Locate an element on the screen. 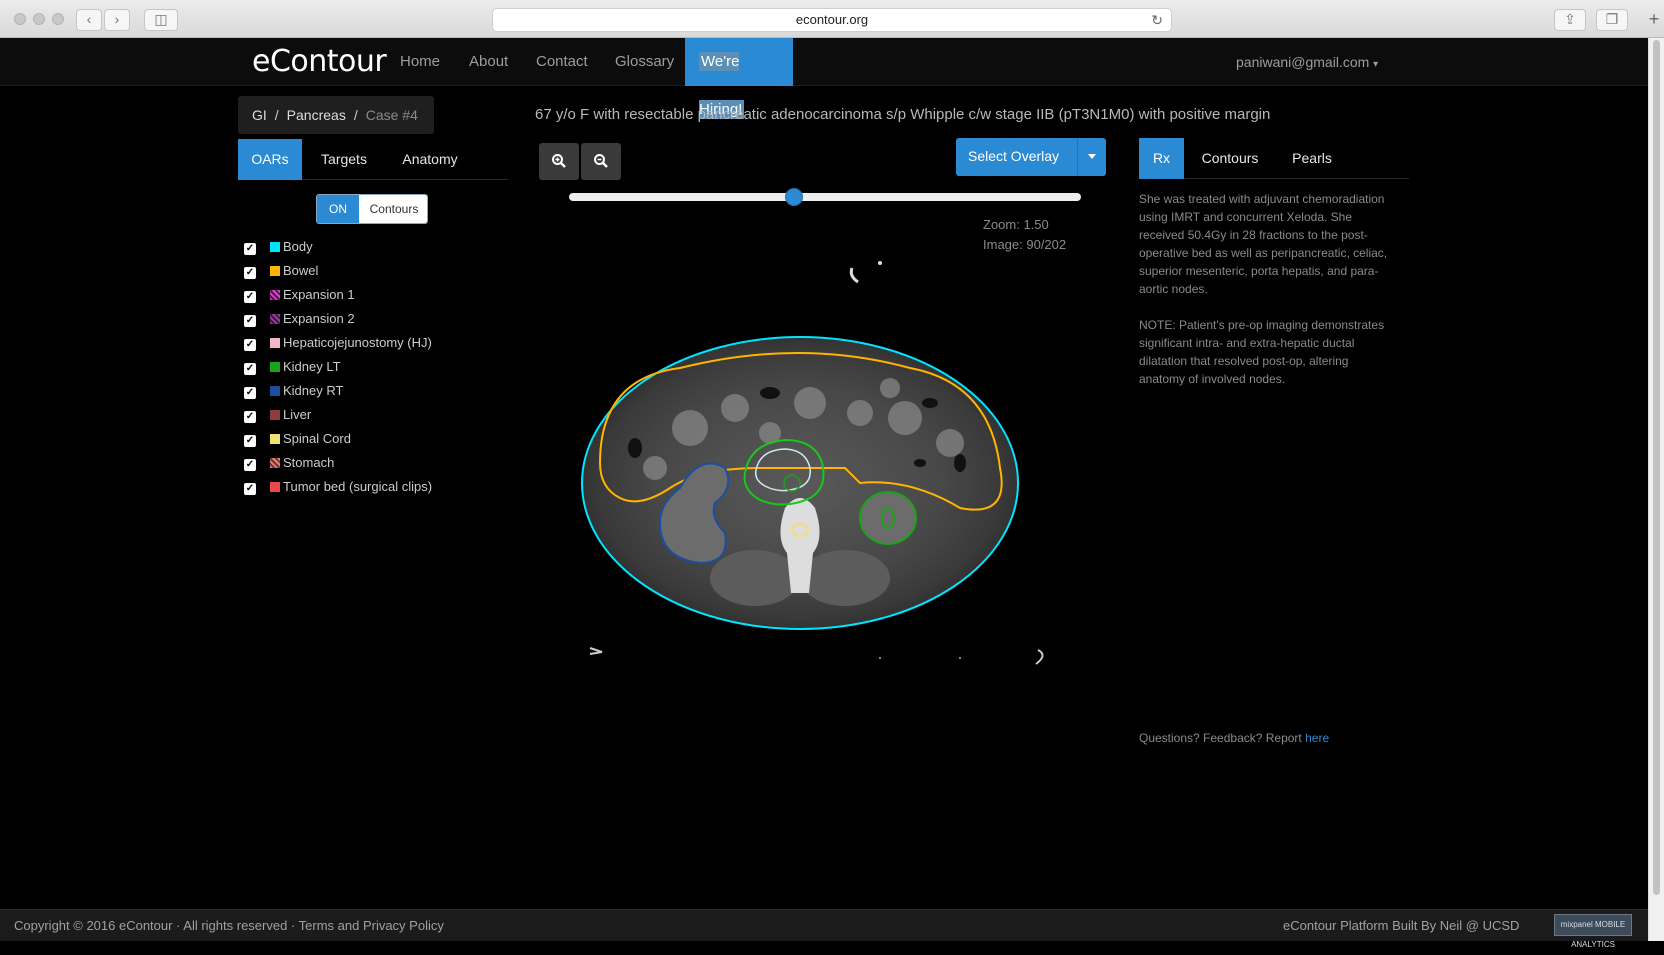 The height and width of the screenshot is (955, 1664). tab-rx: Rx is located at coordinates (1161, 158).